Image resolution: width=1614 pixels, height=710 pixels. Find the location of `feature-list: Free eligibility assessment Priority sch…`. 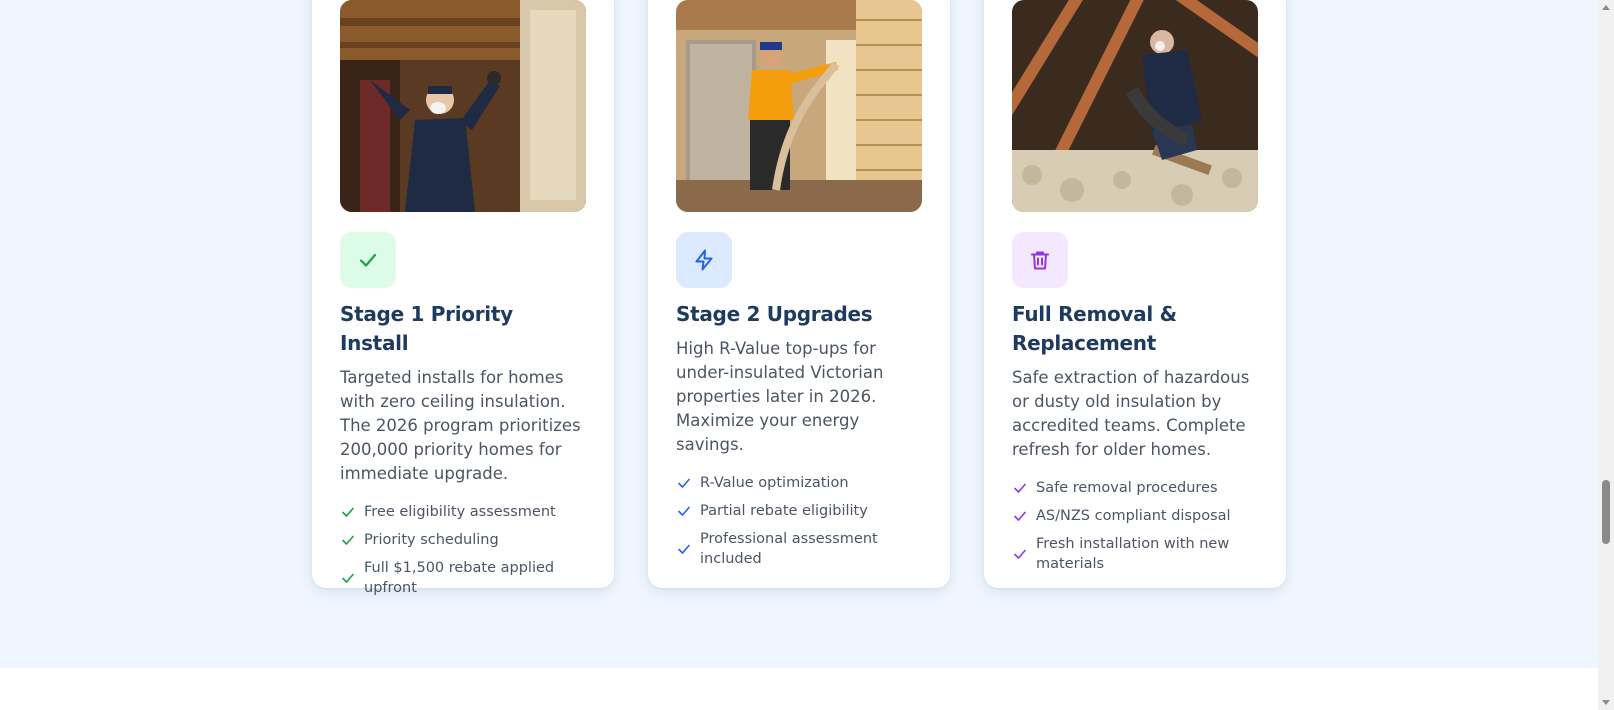

feature-list: Free eligibility assessment Priority sch… is located at coordinates (463, 550).